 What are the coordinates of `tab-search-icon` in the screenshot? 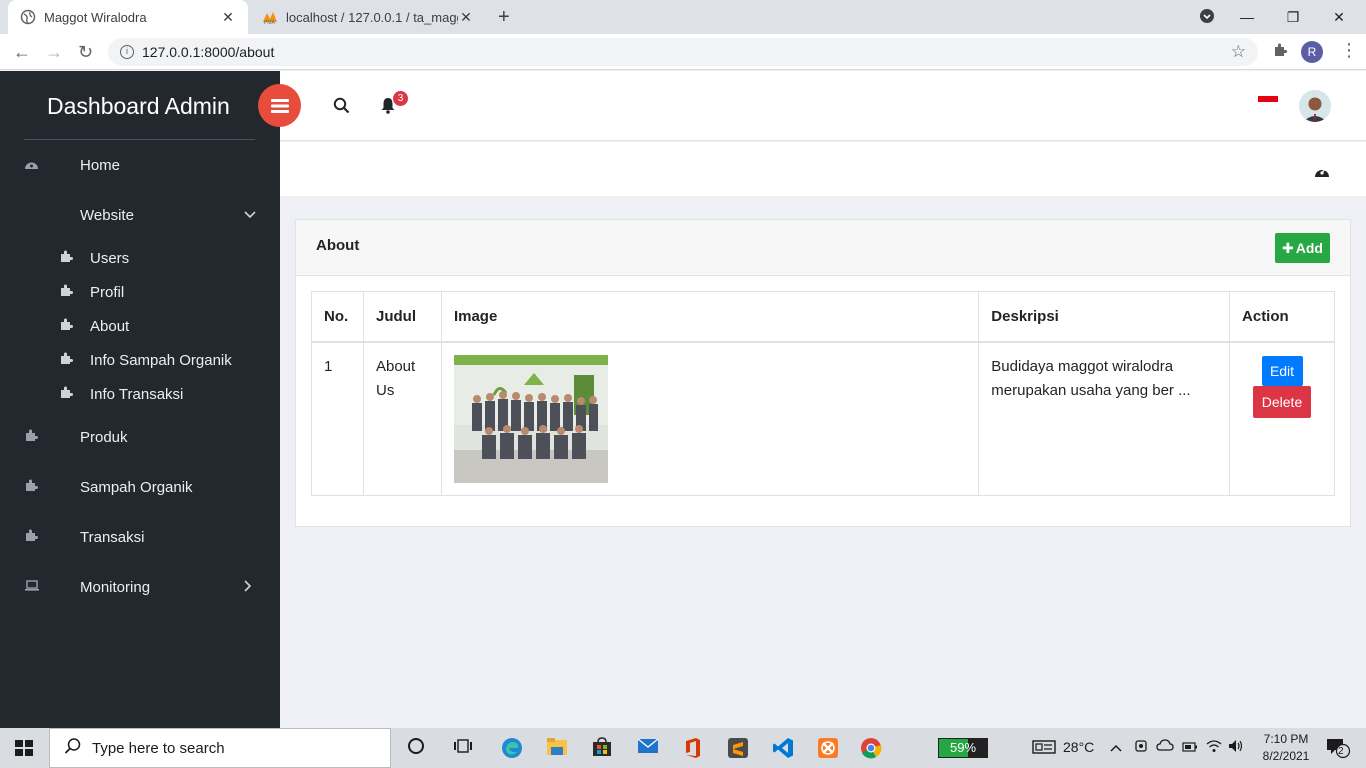 It's located at (1207, 17).